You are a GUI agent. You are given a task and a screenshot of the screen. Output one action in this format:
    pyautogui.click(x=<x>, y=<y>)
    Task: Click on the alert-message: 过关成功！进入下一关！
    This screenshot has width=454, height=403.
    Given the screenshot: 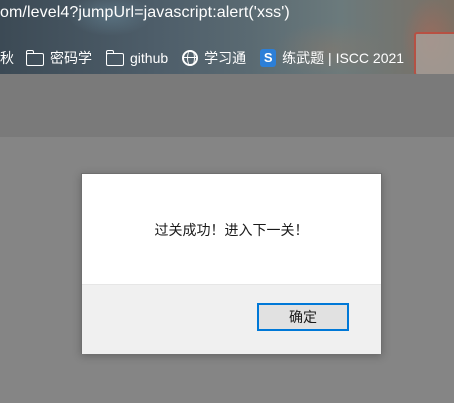 What is the action you would take?
    pyautogui.click(x=231, y=230)
    